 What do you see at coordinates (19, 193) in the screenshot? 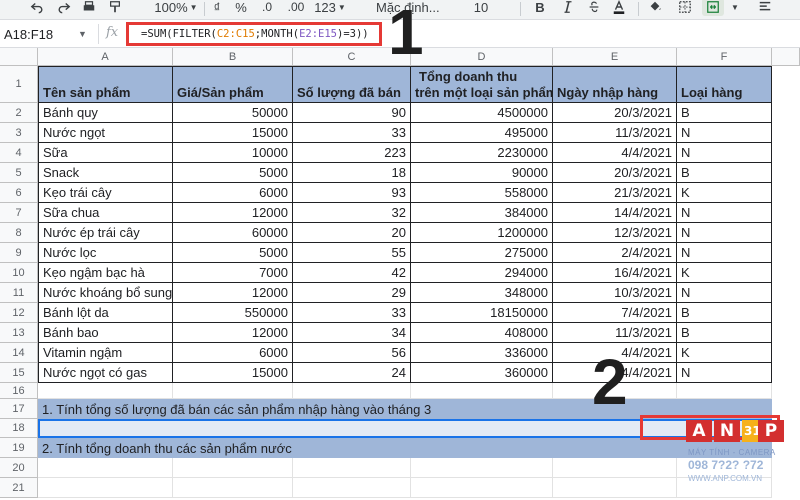
I see `row-header-6: 6` at bounding box center [19, 193].